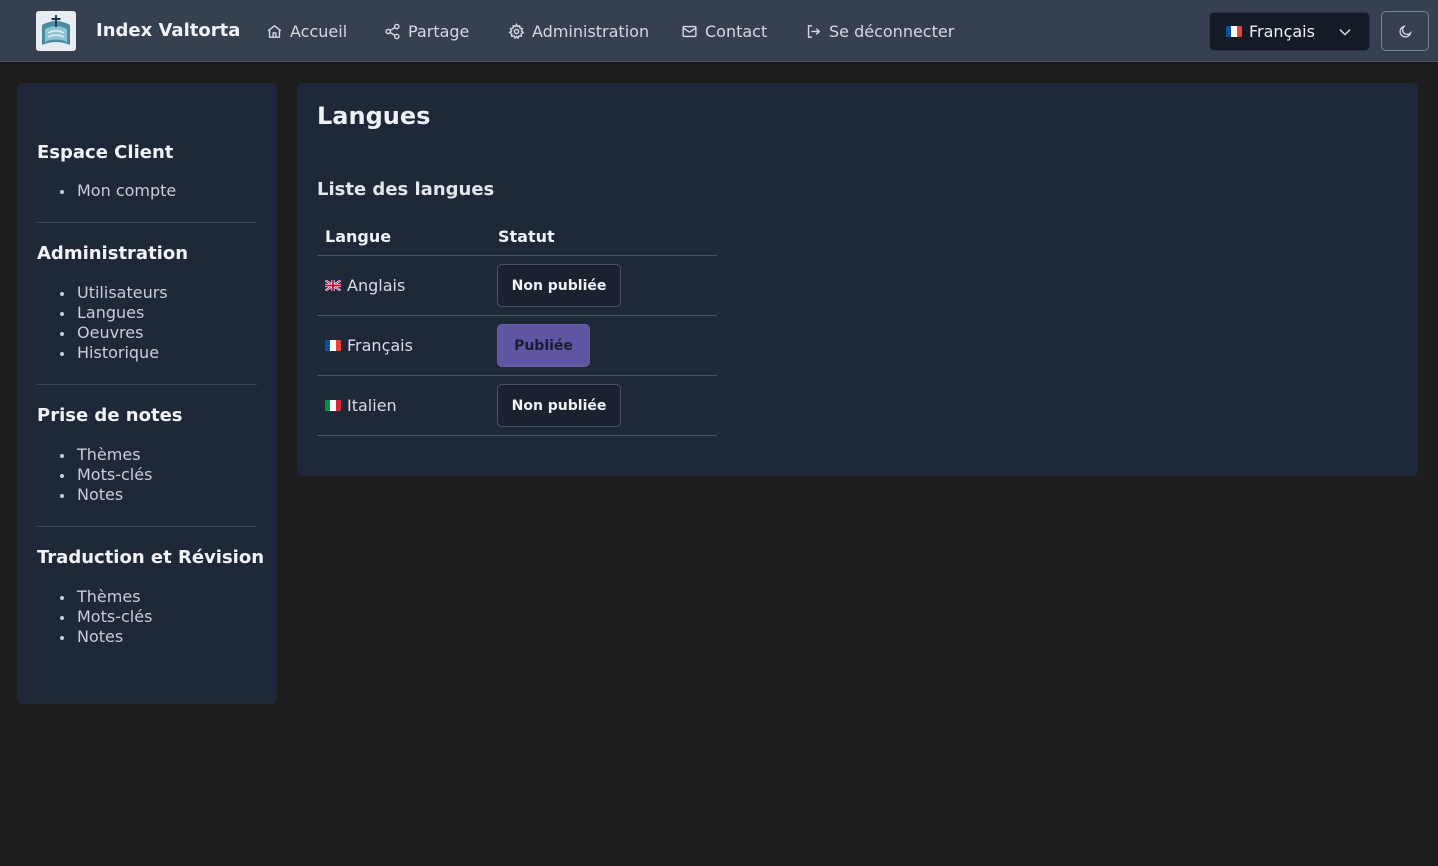 The image size is (1438, 866). I want to click on italy-flag-icon, so click(333, 405).